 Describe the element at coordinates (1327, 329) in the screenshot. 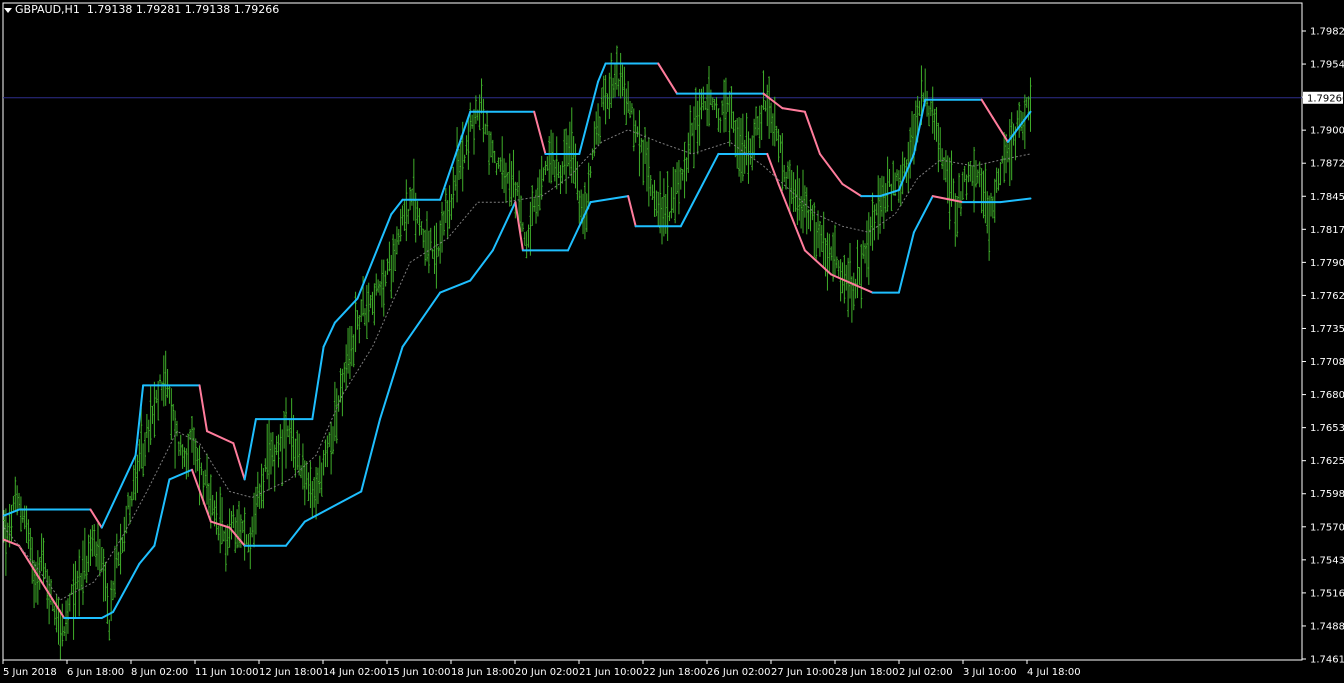

I see `y-tick-label: 1.77350` at that location.